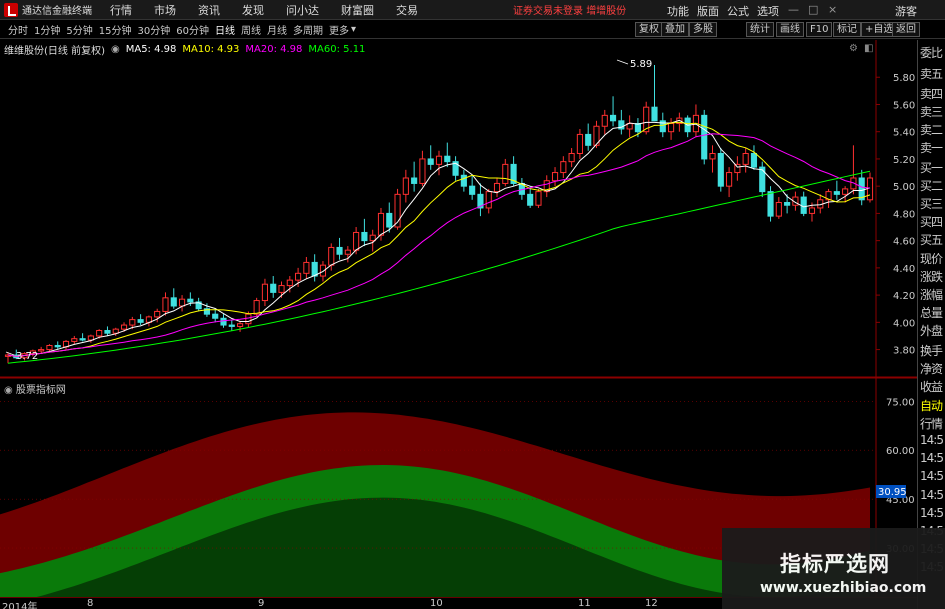  Describe the element at coordinates (832, 9) in the screenshot. I see `close-icon: ×` at that location.